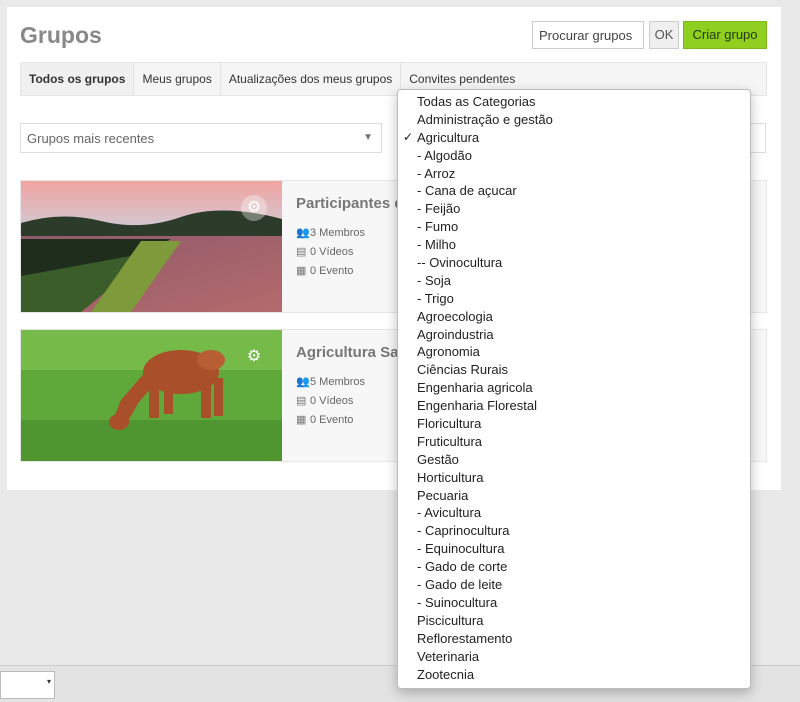 This screenshot has width=800, height=702. What do you see at coordinates (331, 233) in the screenshot?
I see `members-count: 👥3 Membros` at bounding box center [331, 233].